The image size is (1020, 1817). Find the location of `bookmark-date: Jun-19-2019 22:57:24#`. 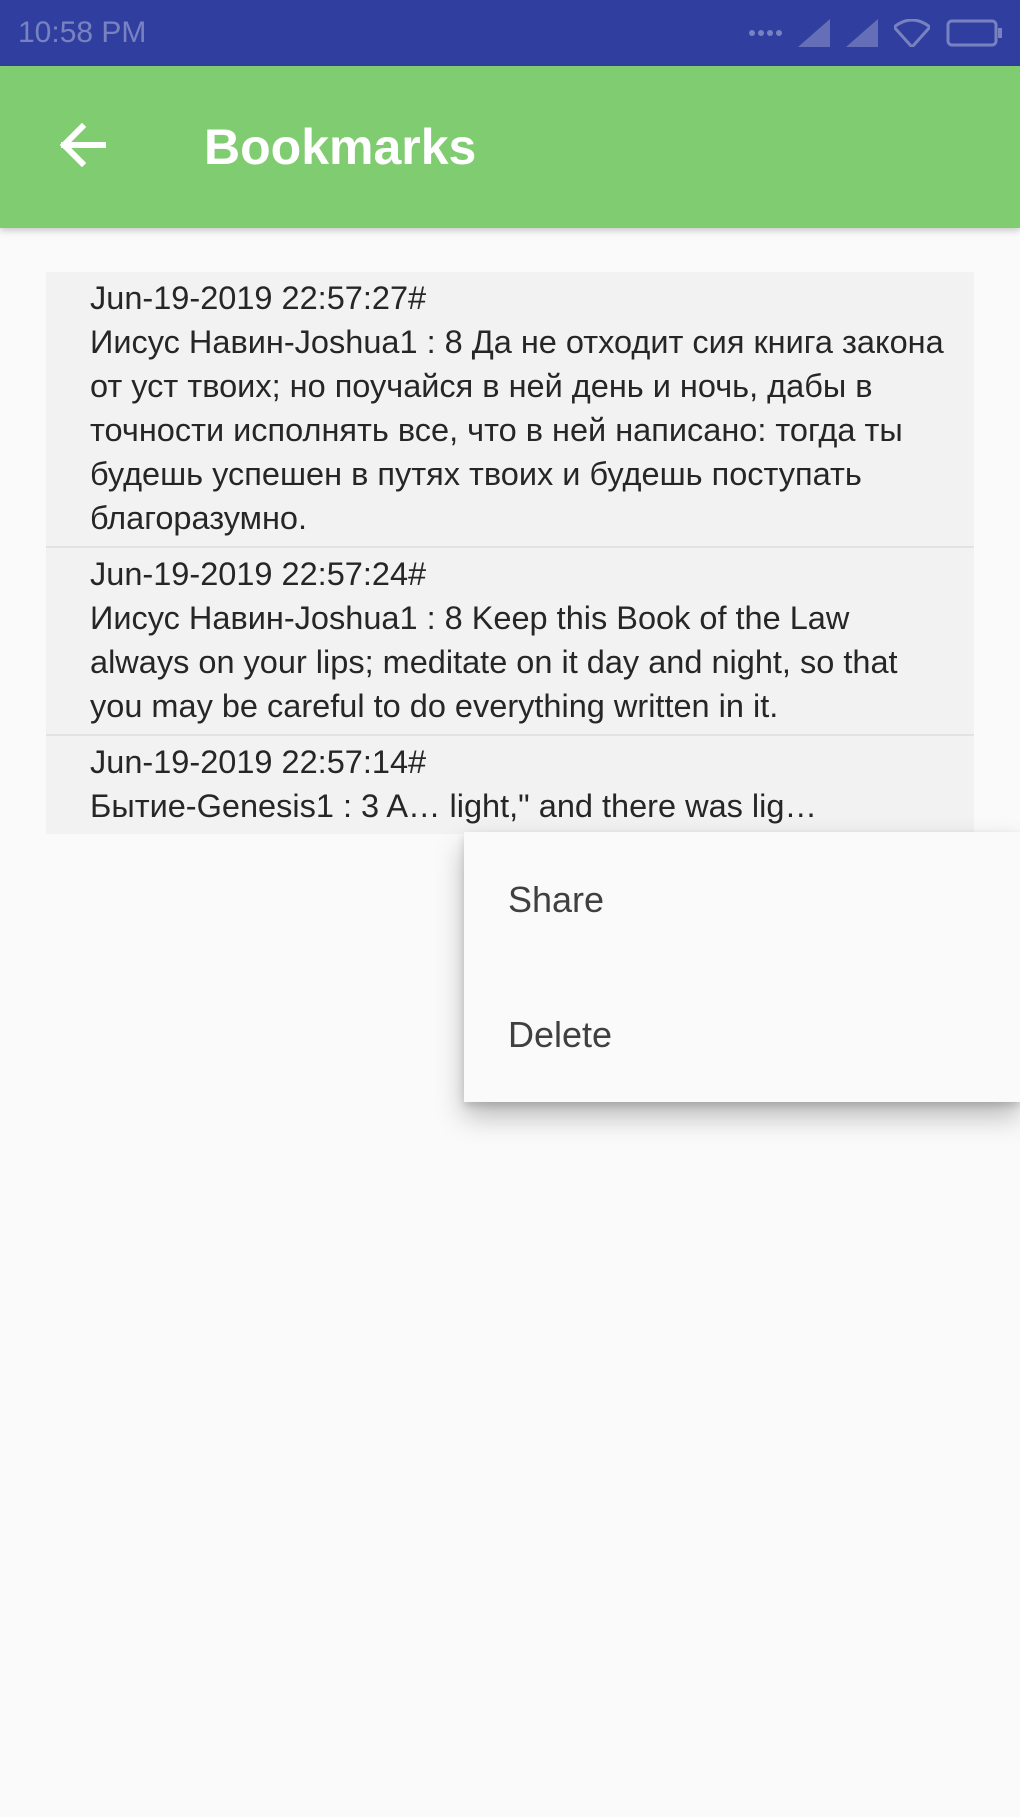

bookmark-date: Jun-19-2019 22:57:24# is located at coordinates (258, 574).